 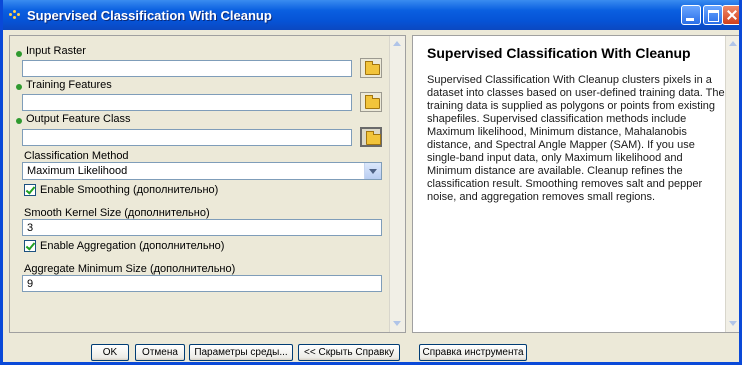 What do you see at coordinates (187, 137) in the screenshot?
I see `output-feature-class-field` at bounding box center [187, 137].